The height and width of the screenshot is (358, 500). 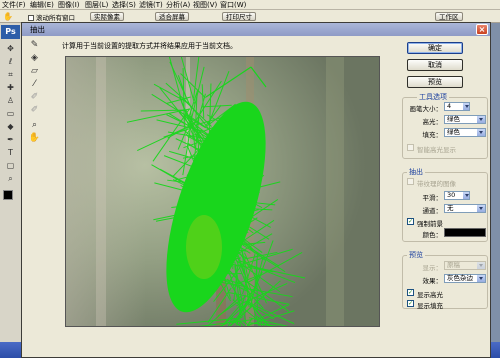 I want to click on toolbox: Ps ✥ ℓ ⌗ ✚ ♙ ▭ ◆ ✒ T ▢ ⌕, so click(x=11, y=190).